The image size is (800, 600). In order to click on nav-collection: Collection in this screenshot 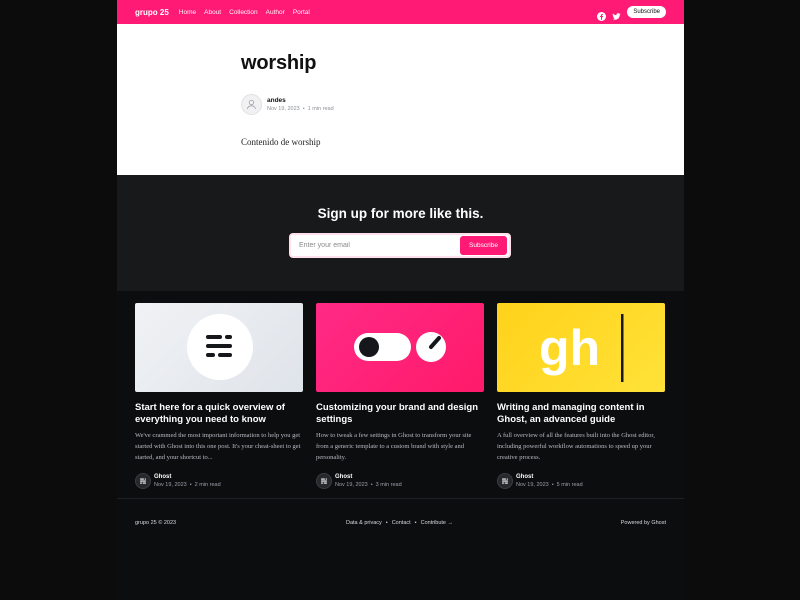, I will do `click(243, 12)`.